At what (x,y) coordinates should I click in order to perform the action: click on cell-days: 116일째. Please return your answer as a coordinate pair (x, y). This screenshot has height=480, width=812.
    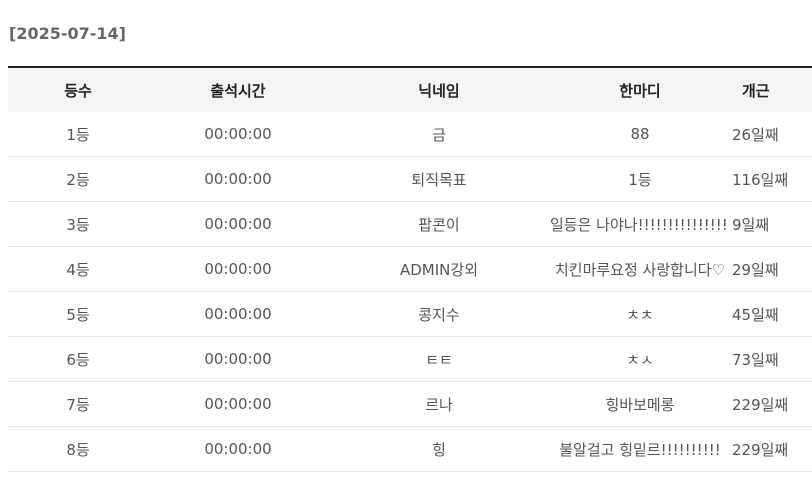
    Looking at the image, I should click on (771, 179).